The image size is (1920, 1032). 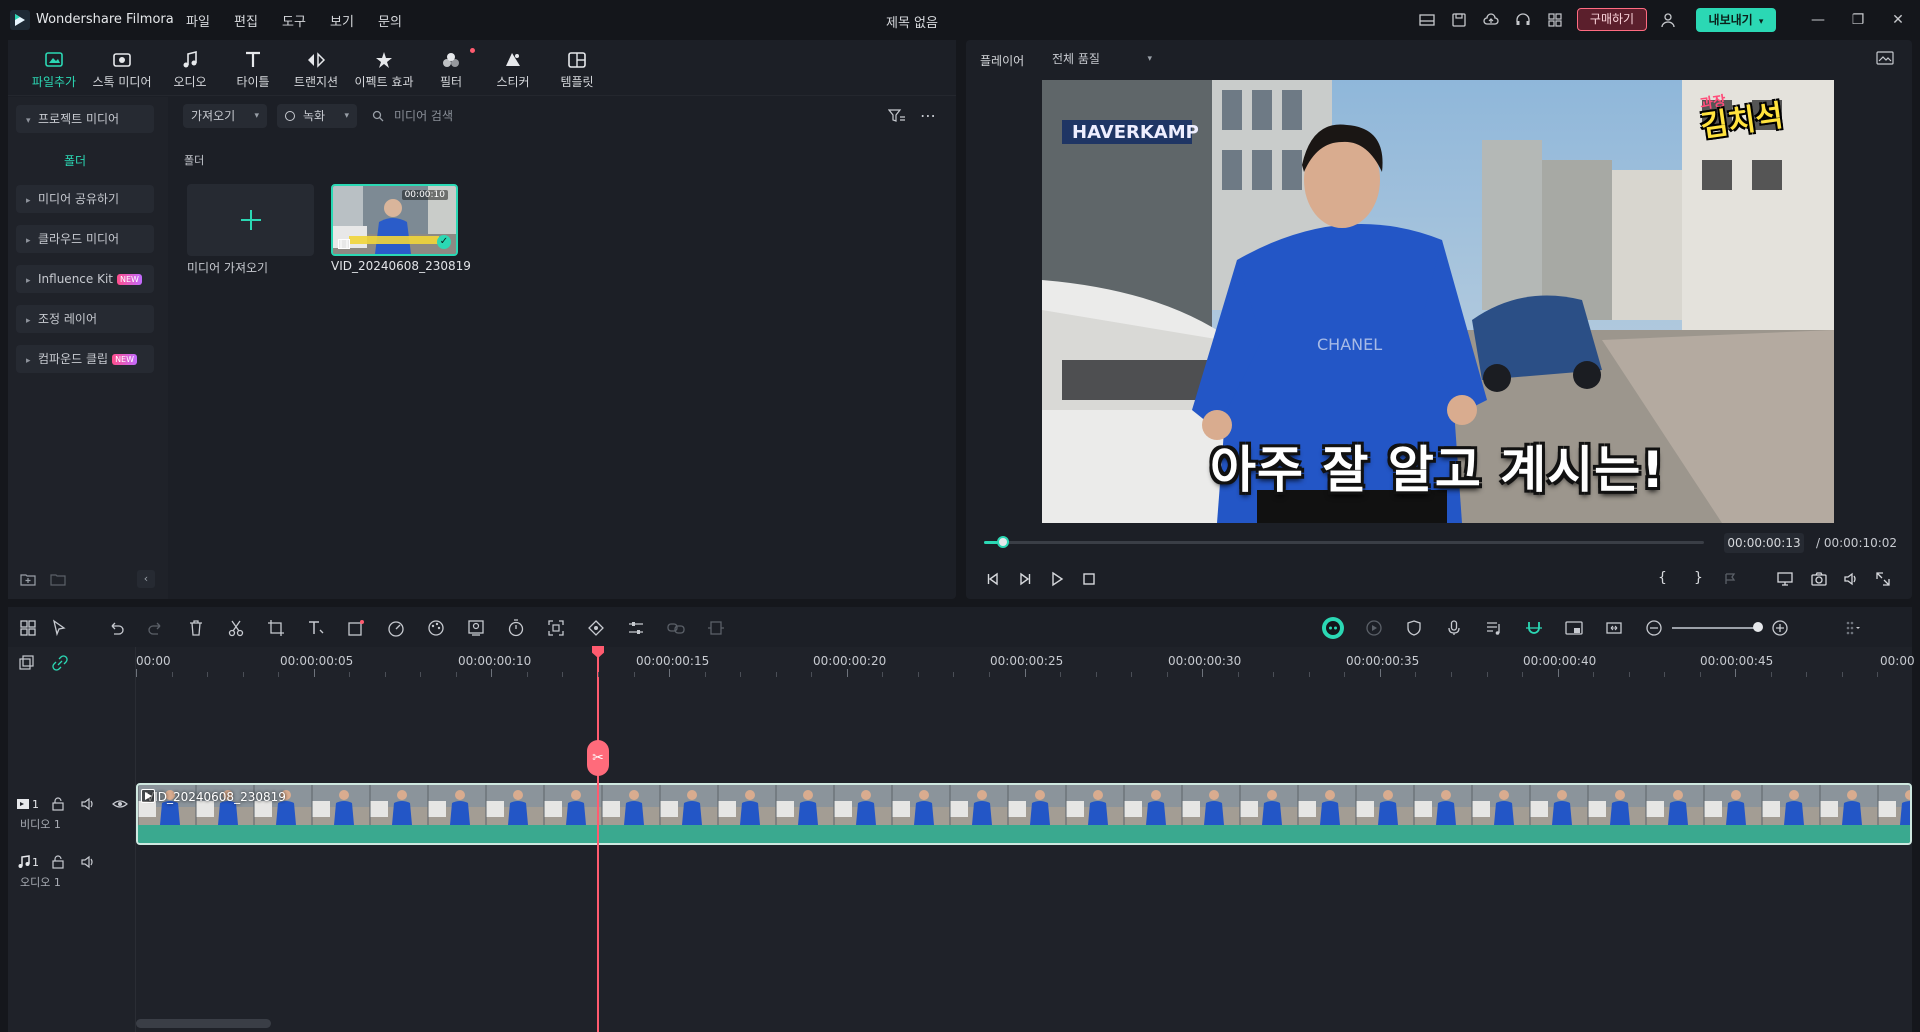 I want to click on video-type-icon, so click(x=344, y=244).